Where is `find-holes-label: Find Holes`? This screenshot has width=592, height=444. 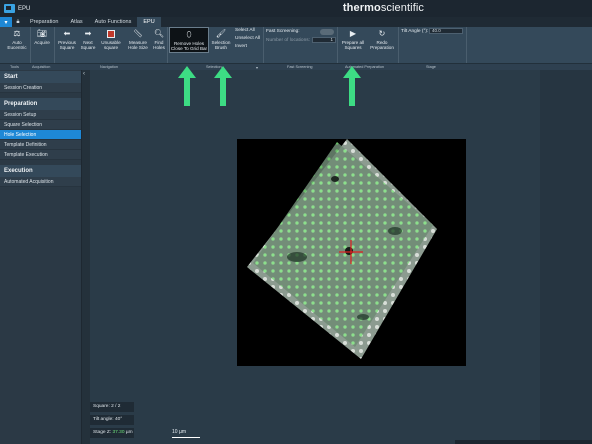
find-holes-label: Find Holes is located at coordinates (159, 45).